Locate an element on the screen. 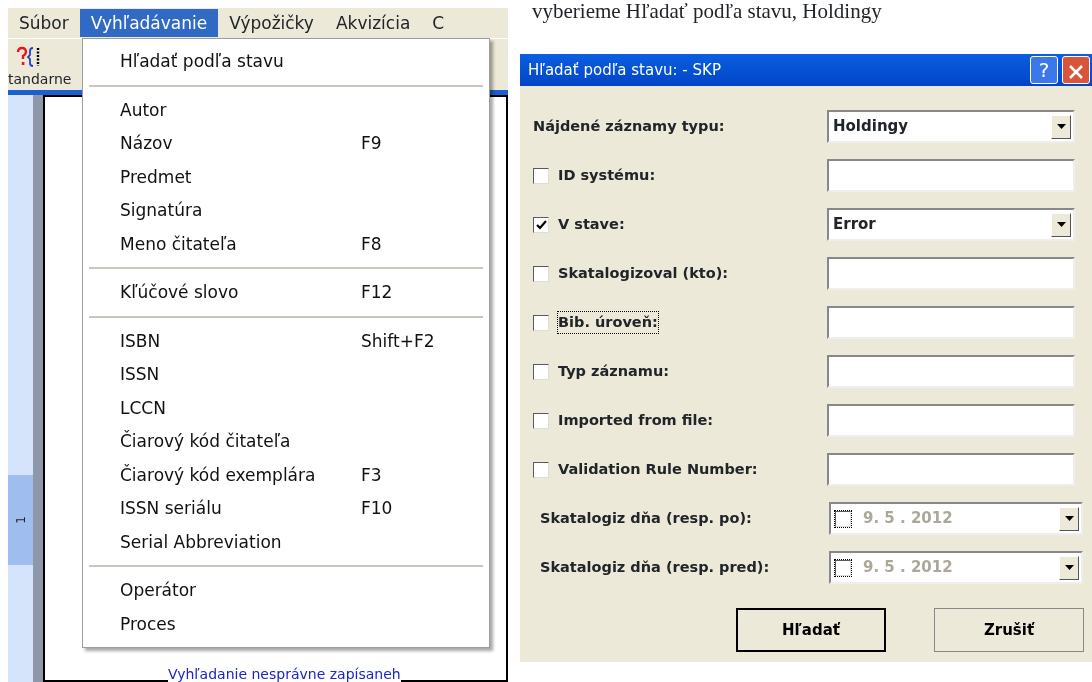 This screenshot has width=1092, height=682. menu-bar-item: C is located at coordinates (438, 23).